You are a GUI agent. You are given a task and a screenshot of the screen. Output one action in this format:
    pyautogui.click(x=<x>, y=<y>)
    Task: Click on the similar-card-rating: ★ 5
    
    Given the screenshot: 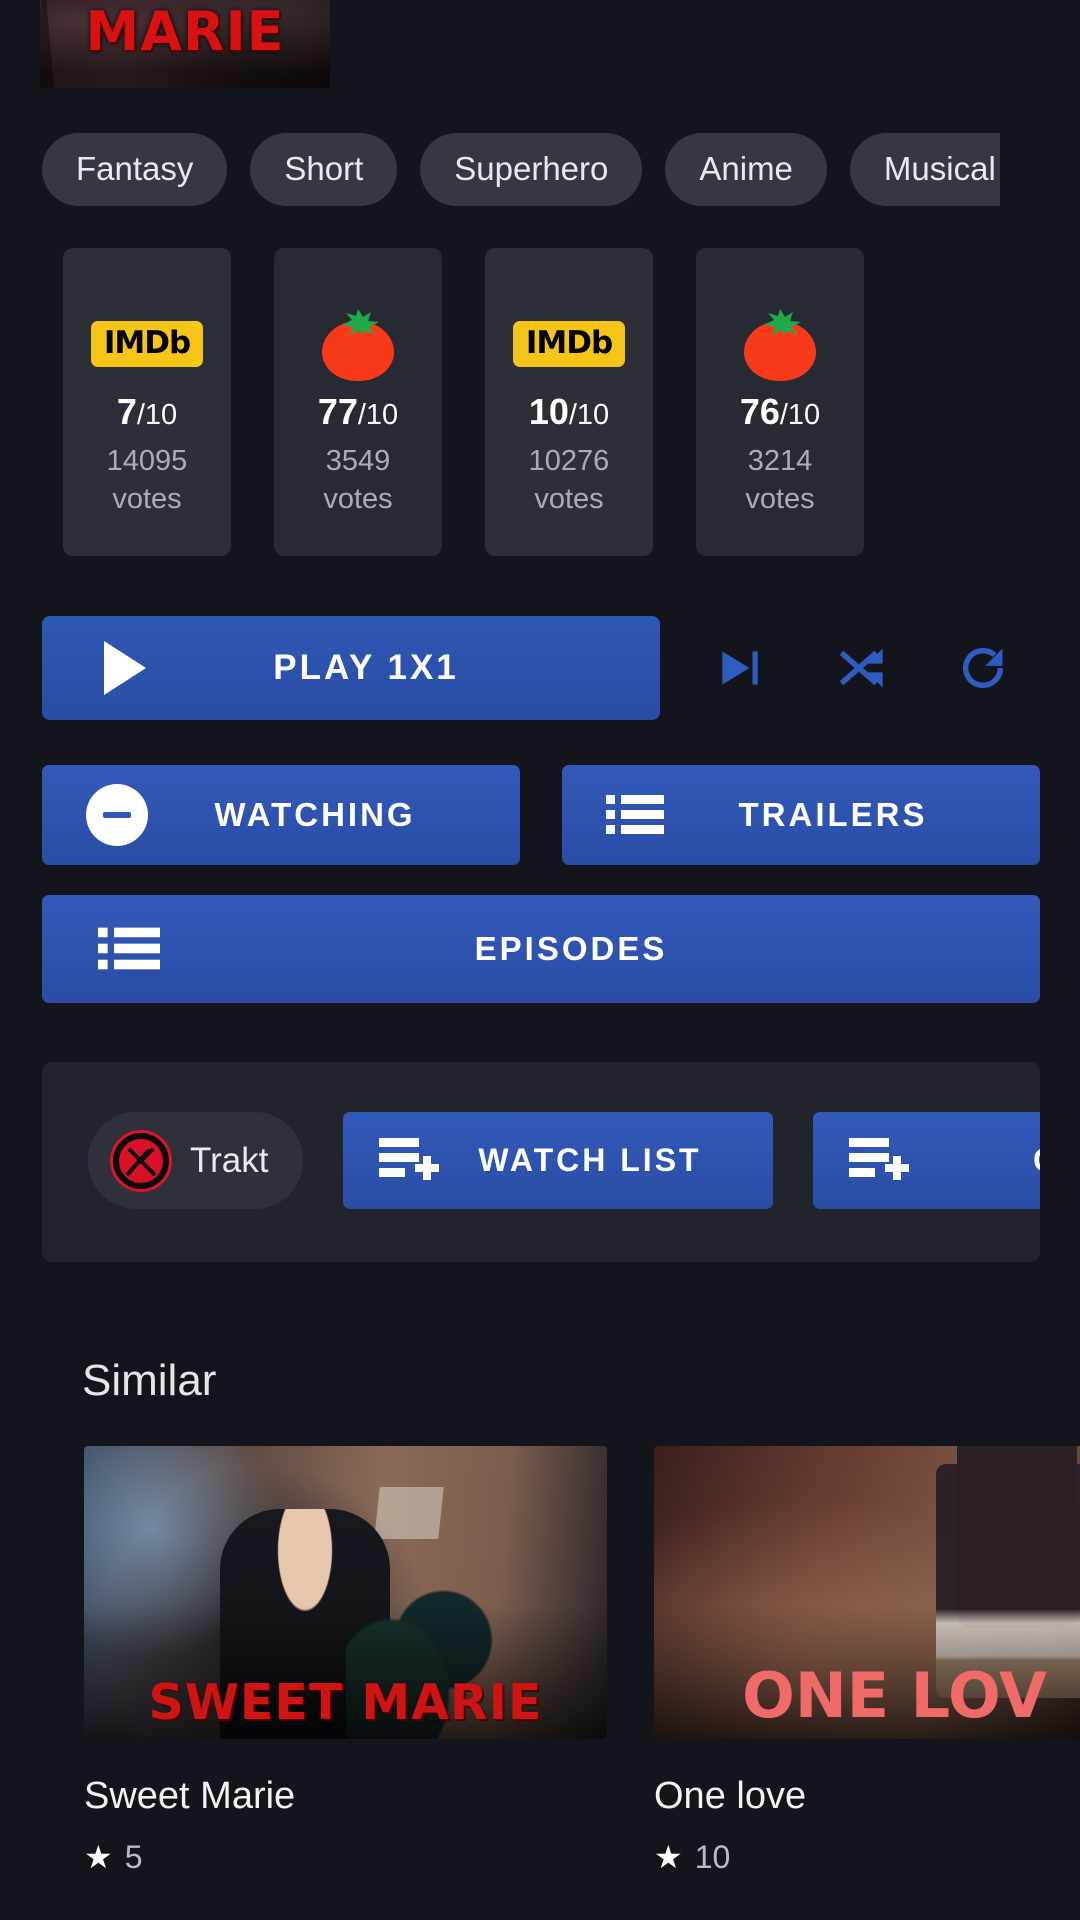 What is the action you would take?
    pyautogui.click(x=345, y=1857)
    